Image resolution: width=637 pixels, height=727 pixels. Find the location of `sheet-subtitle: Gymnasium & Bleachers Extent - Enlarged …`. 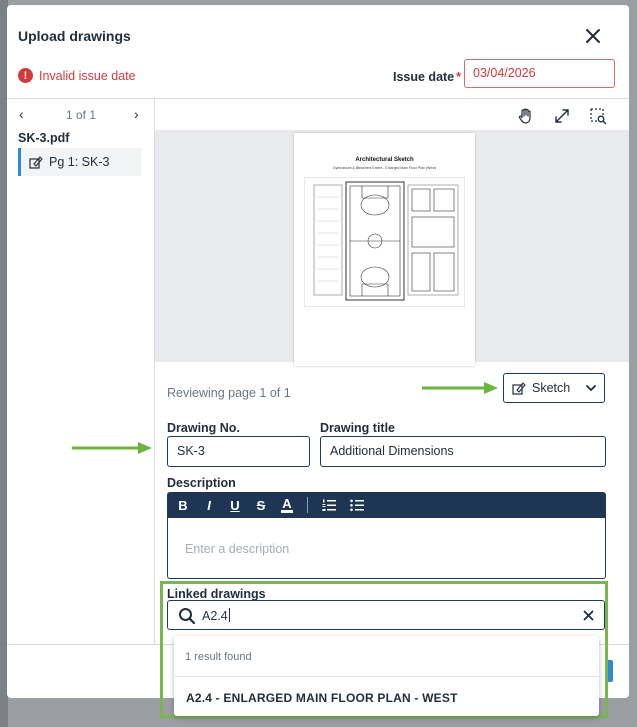

sheet-subtitle: Gymnasium & Bleachers Extent - Enlarged … is located at coordinates (384, 168).